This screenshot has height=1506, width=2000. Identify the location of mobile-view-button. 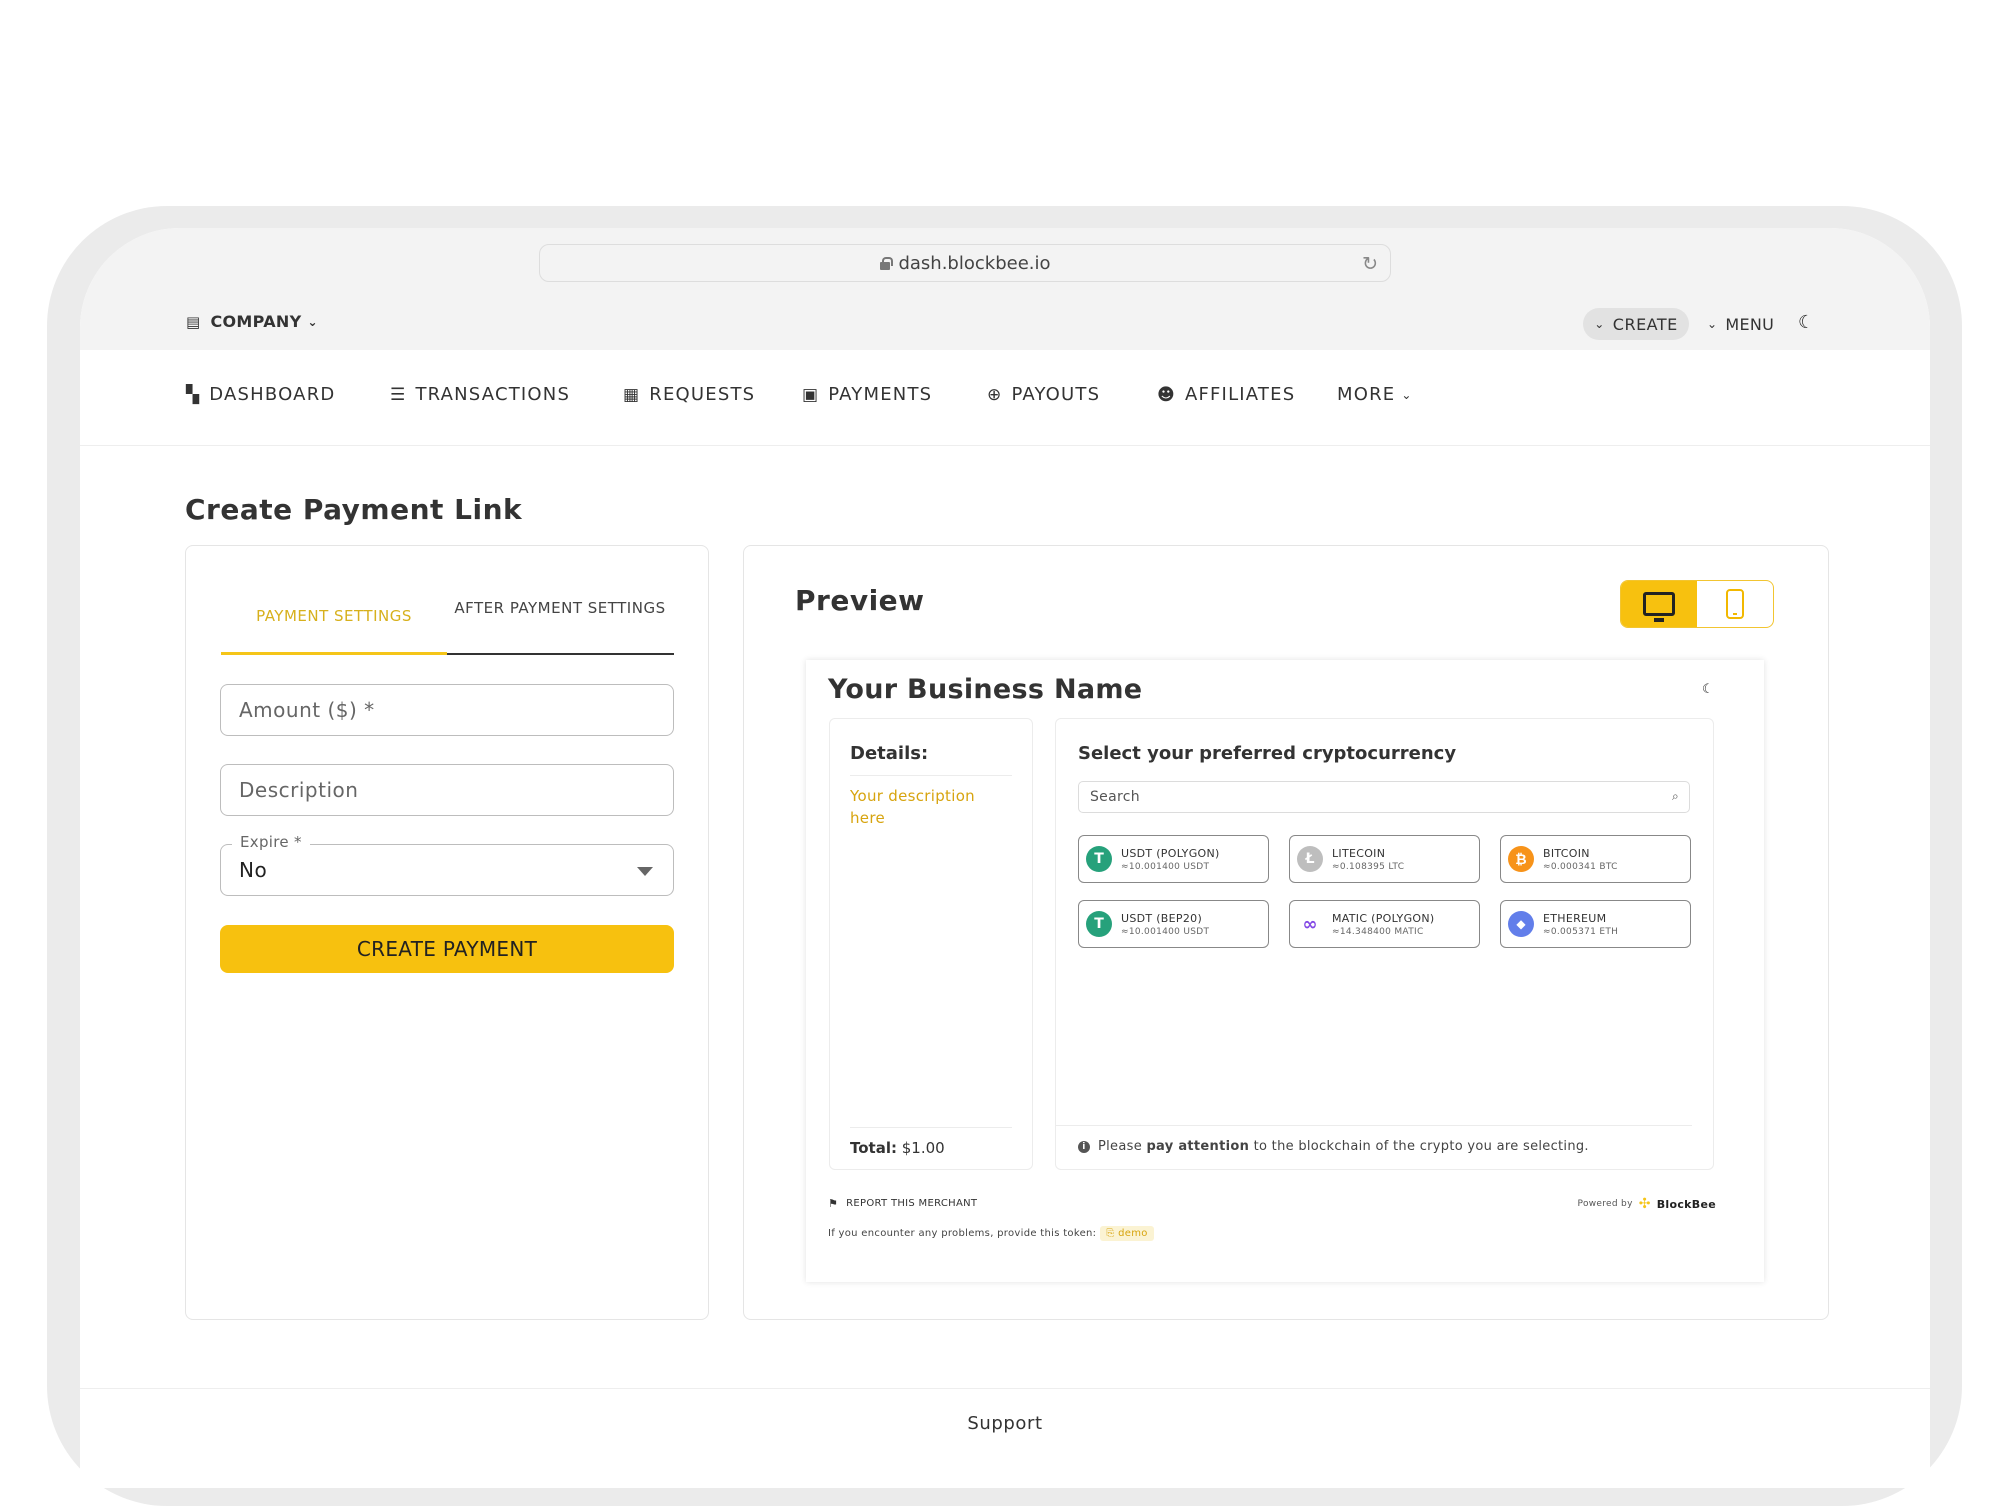
(1735, 604).